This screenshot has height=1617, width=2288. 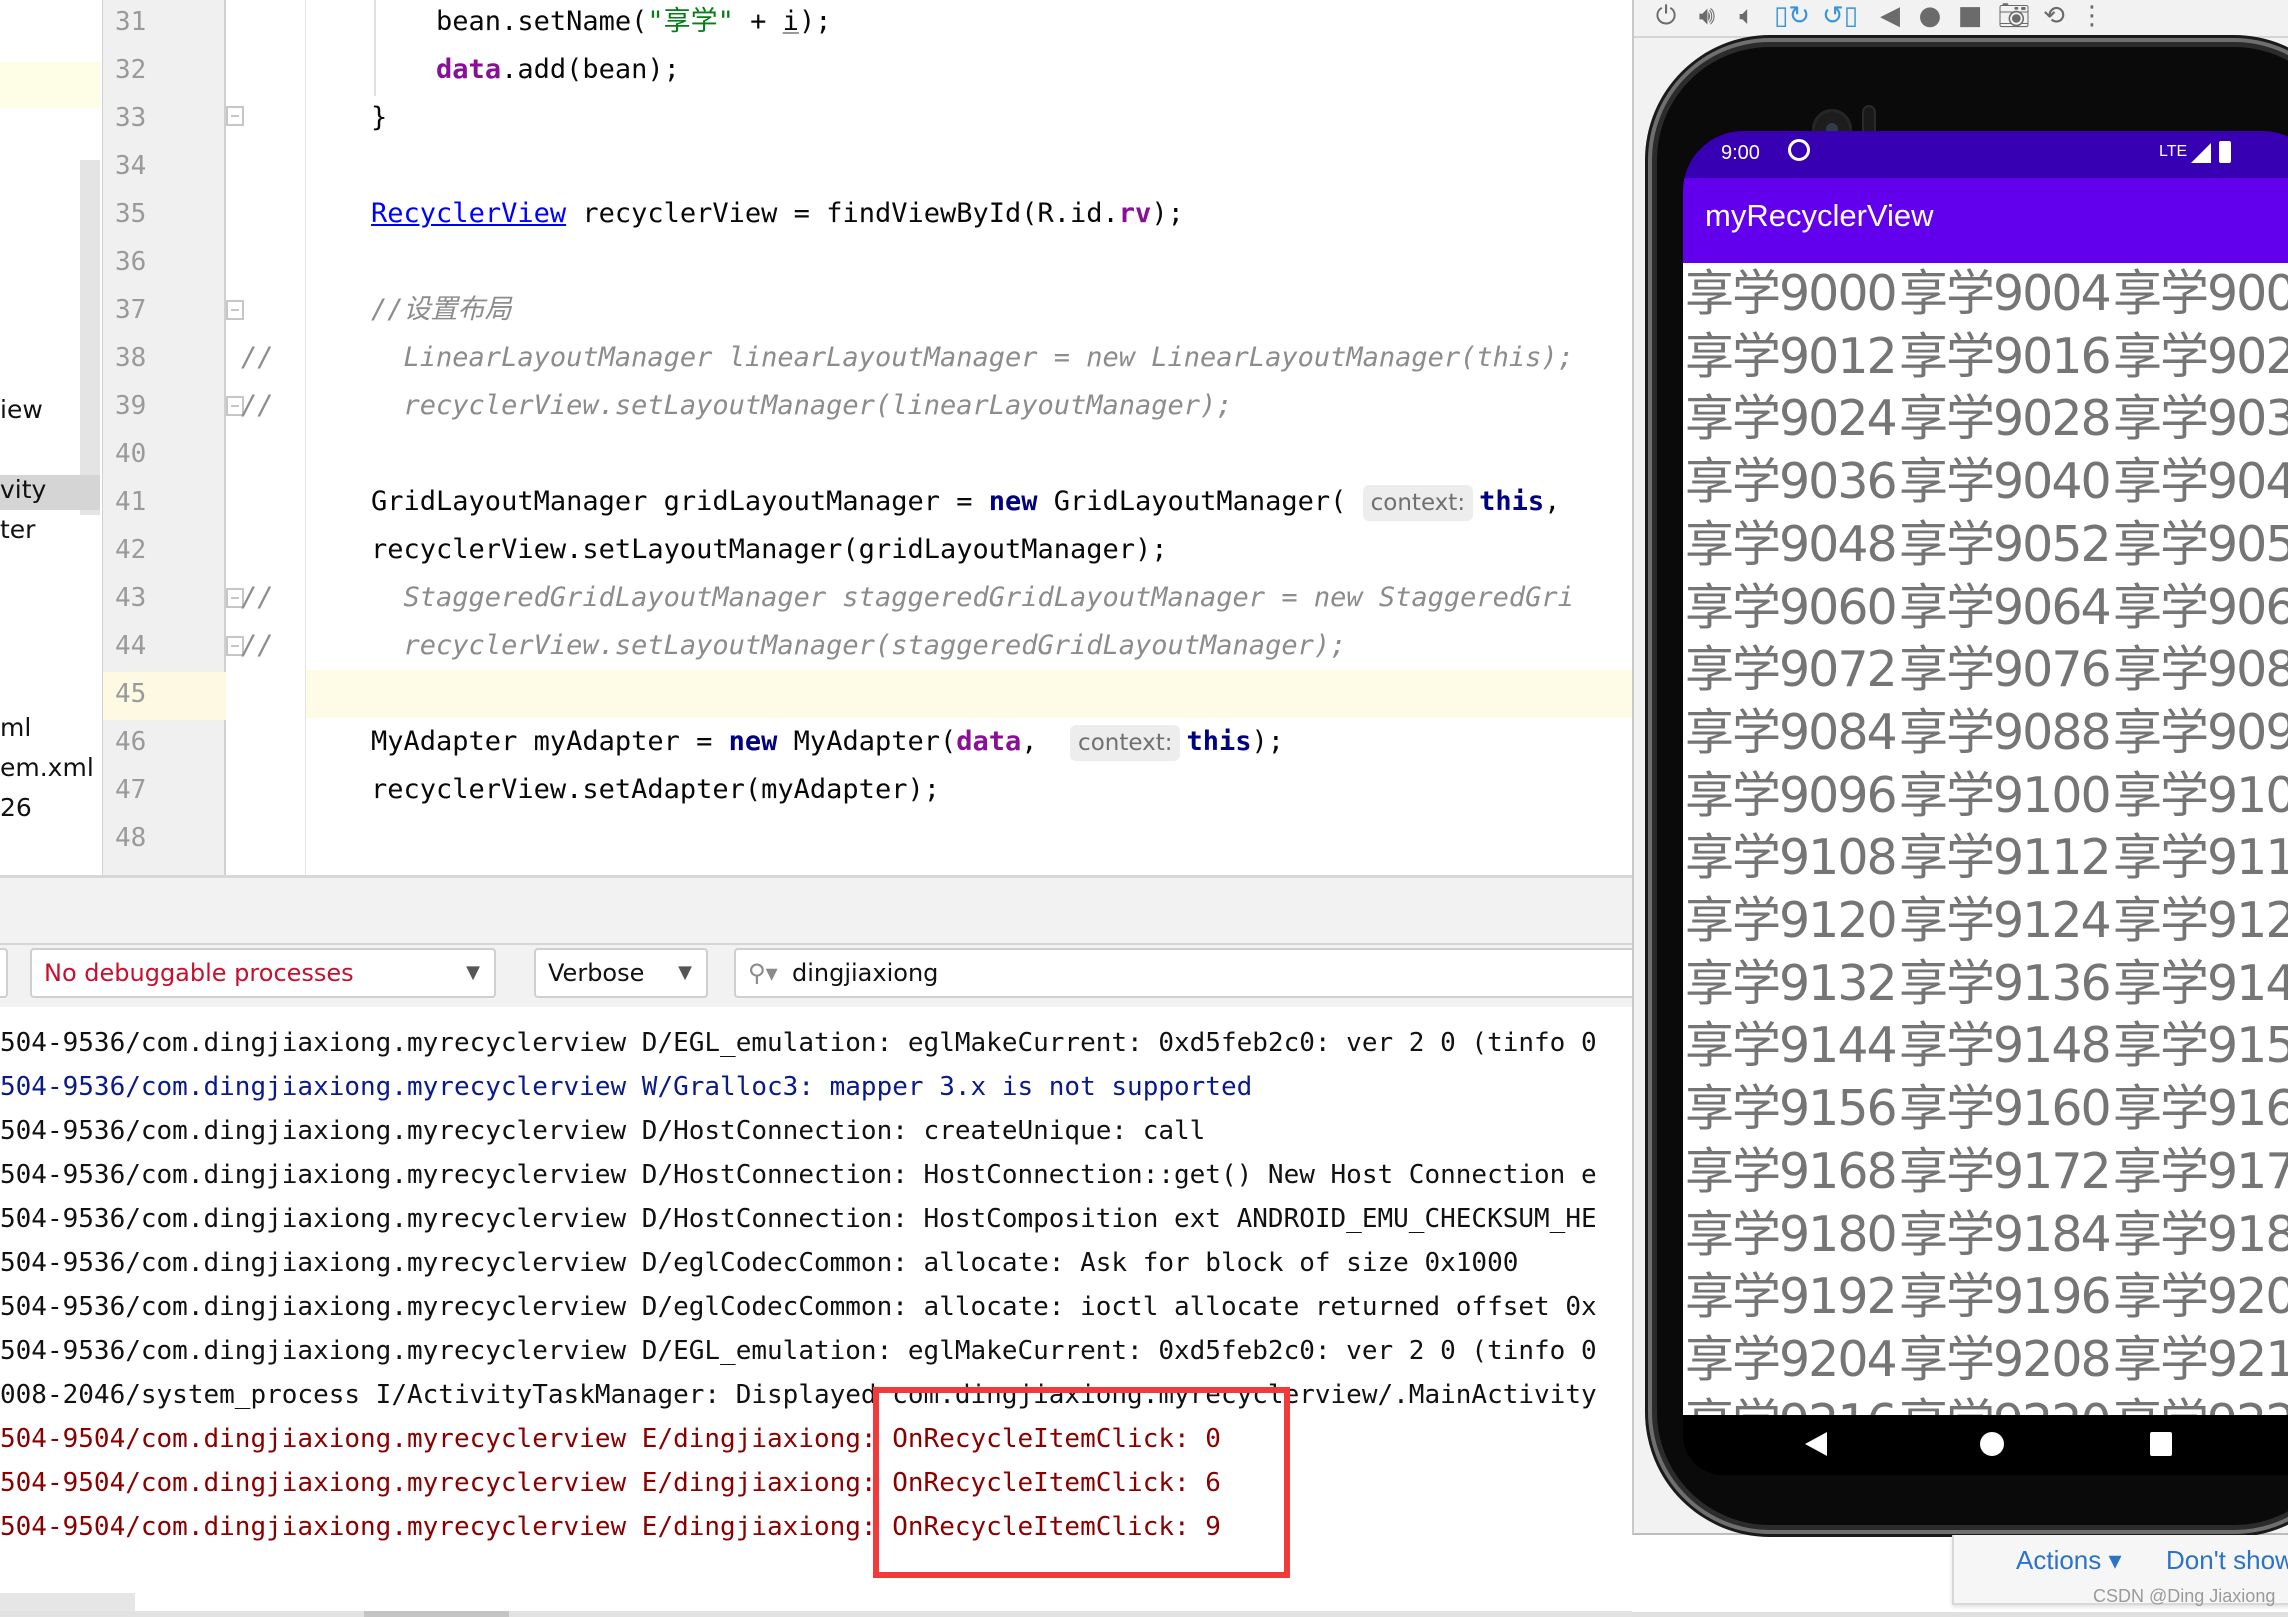 I want to click on list-item: 享学9172, so click(x=2005, y=1172).